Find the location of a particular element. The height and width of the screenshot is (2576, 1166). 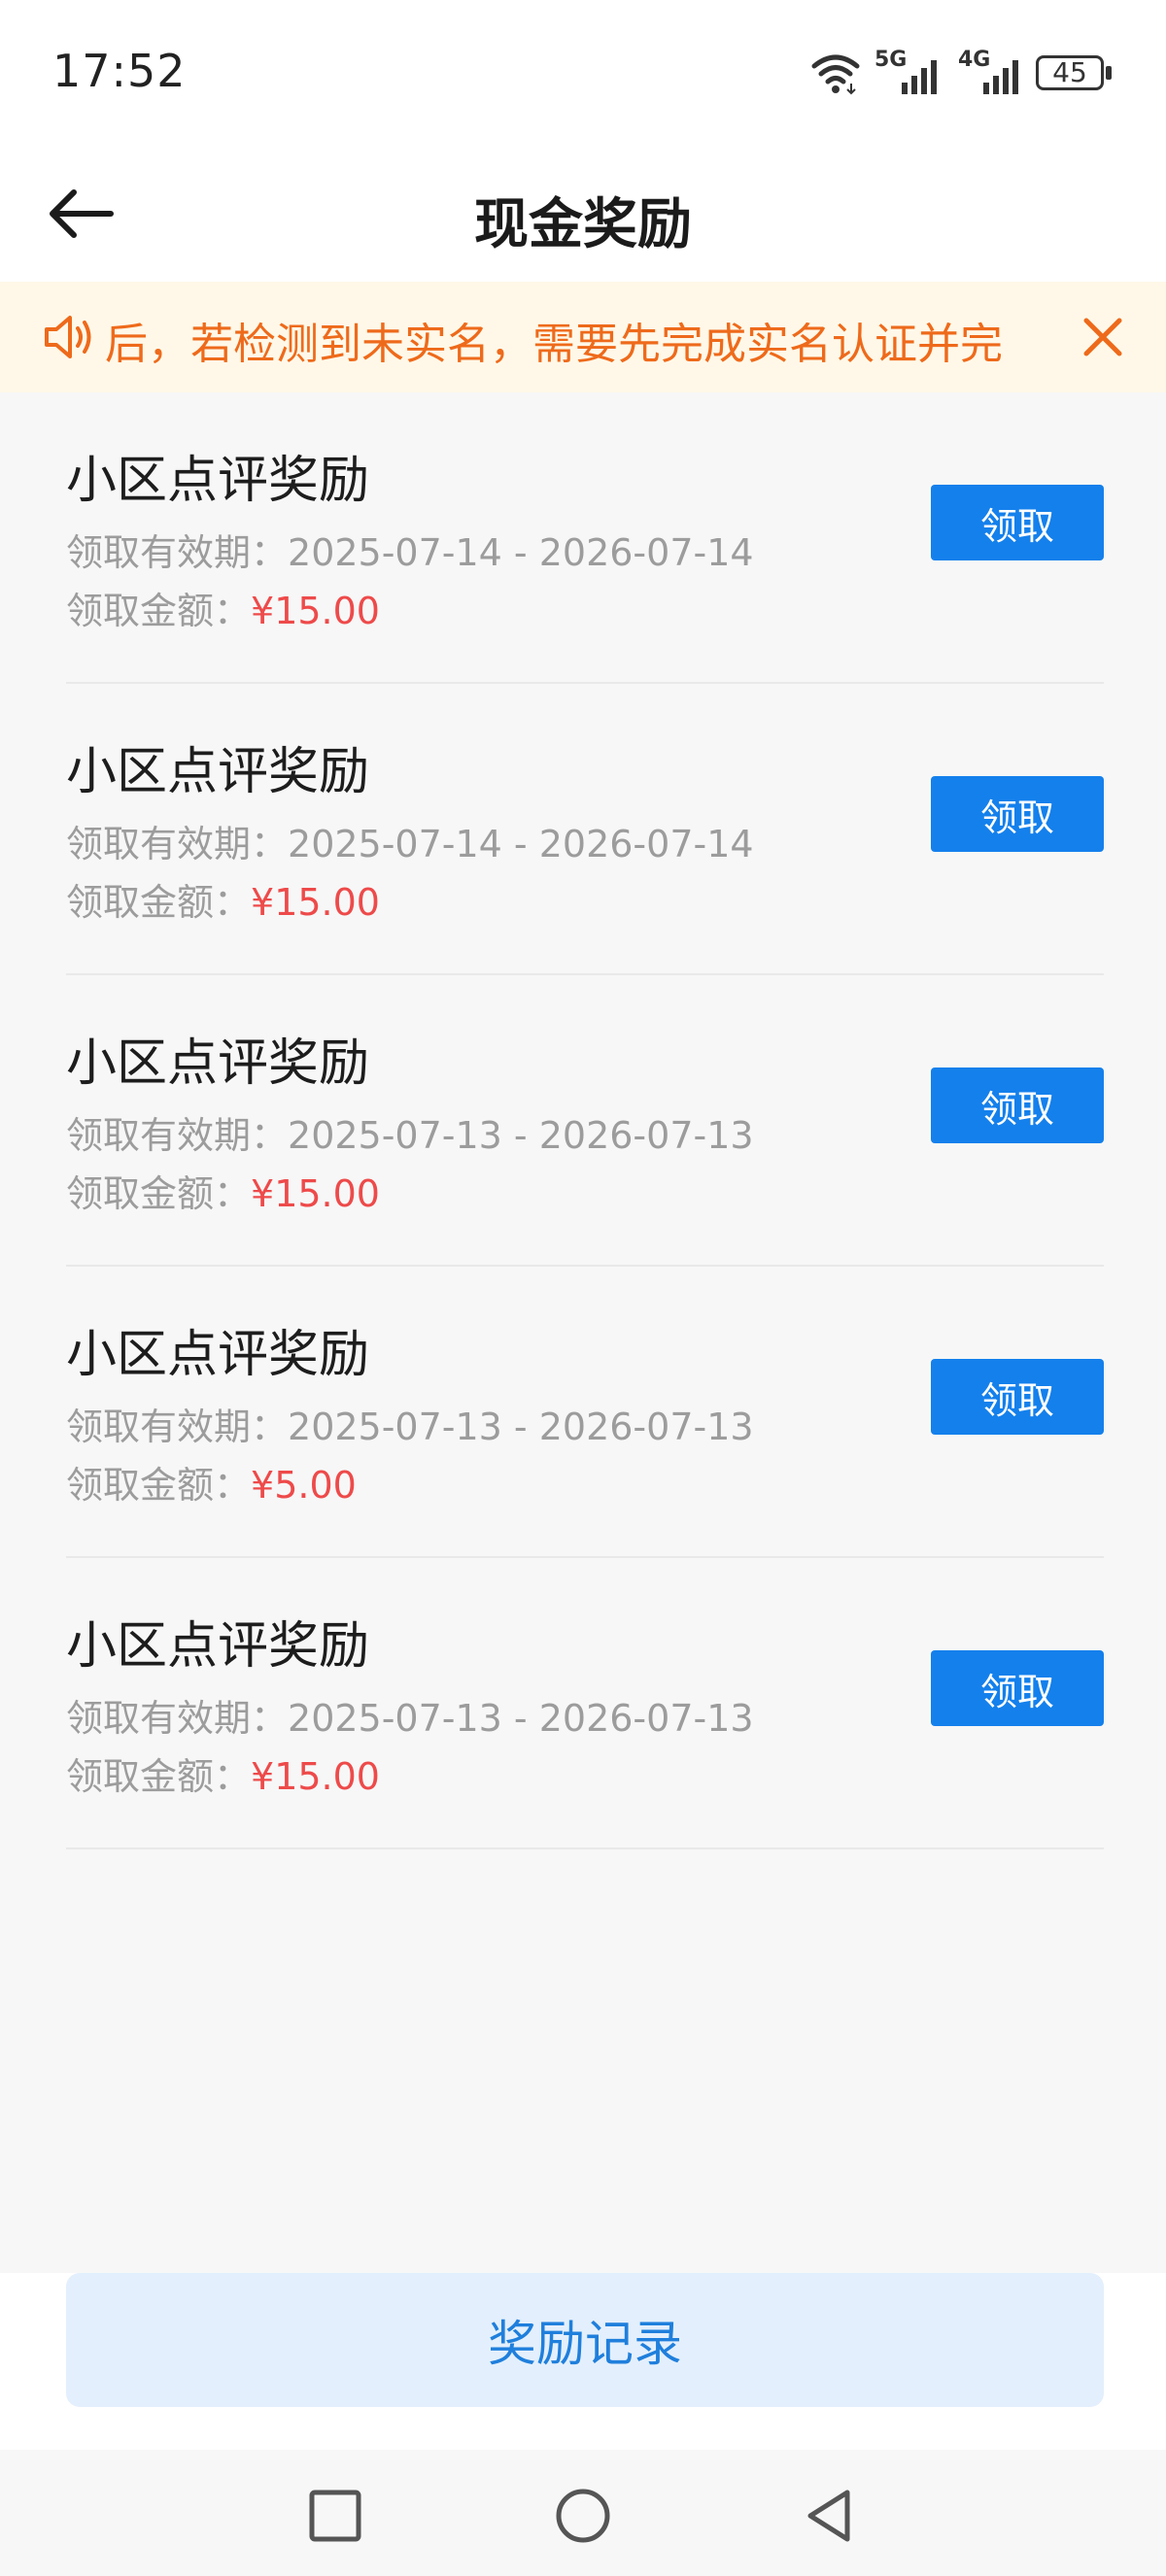

amount-value: ¥5.00 is located at coordinates (304, 1485).